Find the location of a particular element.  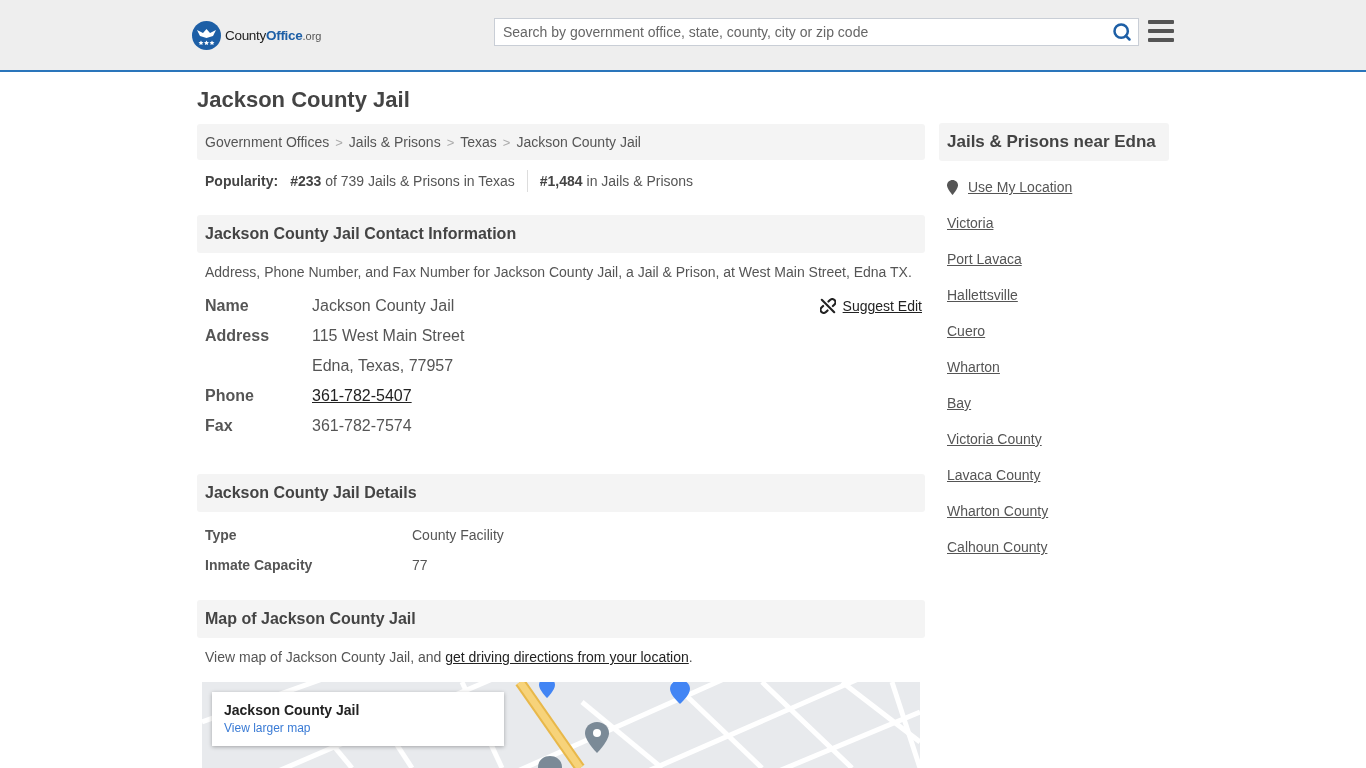

detail-value: County Facility is located at coordinates (458, 535).